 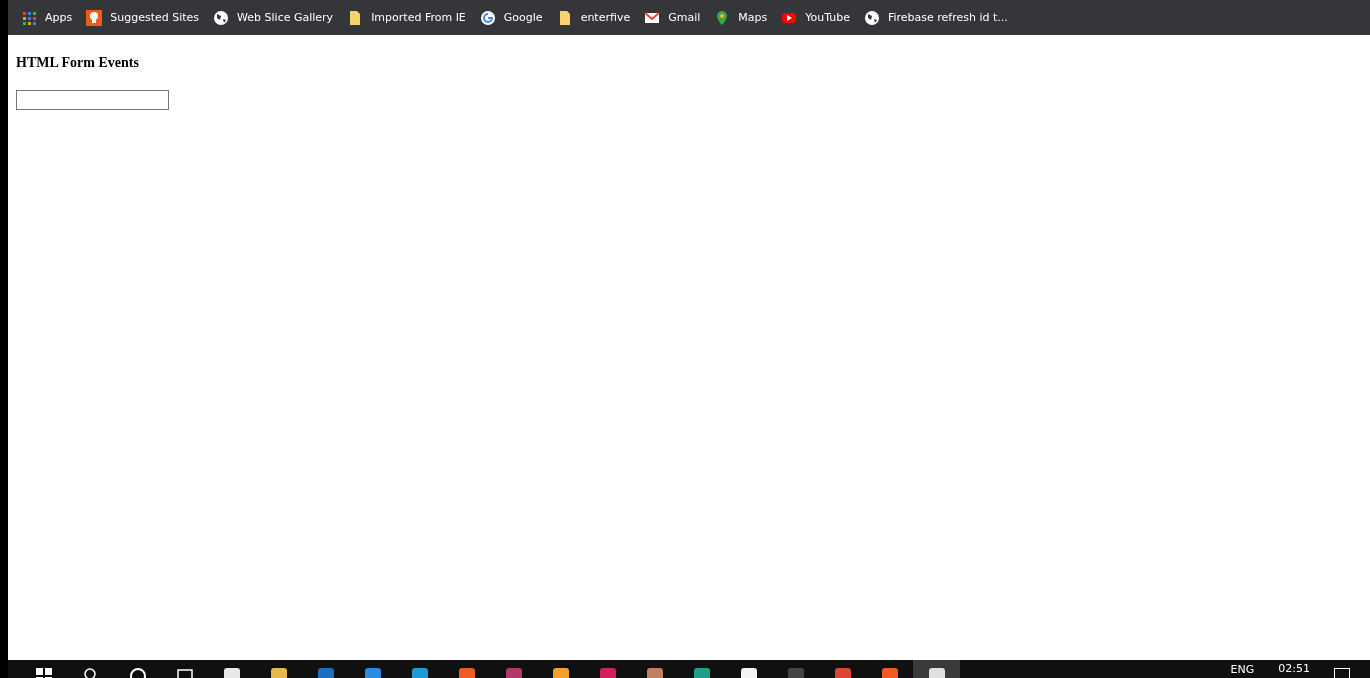 I want to click on bookmark: Apps, so click(x=47, y=17).